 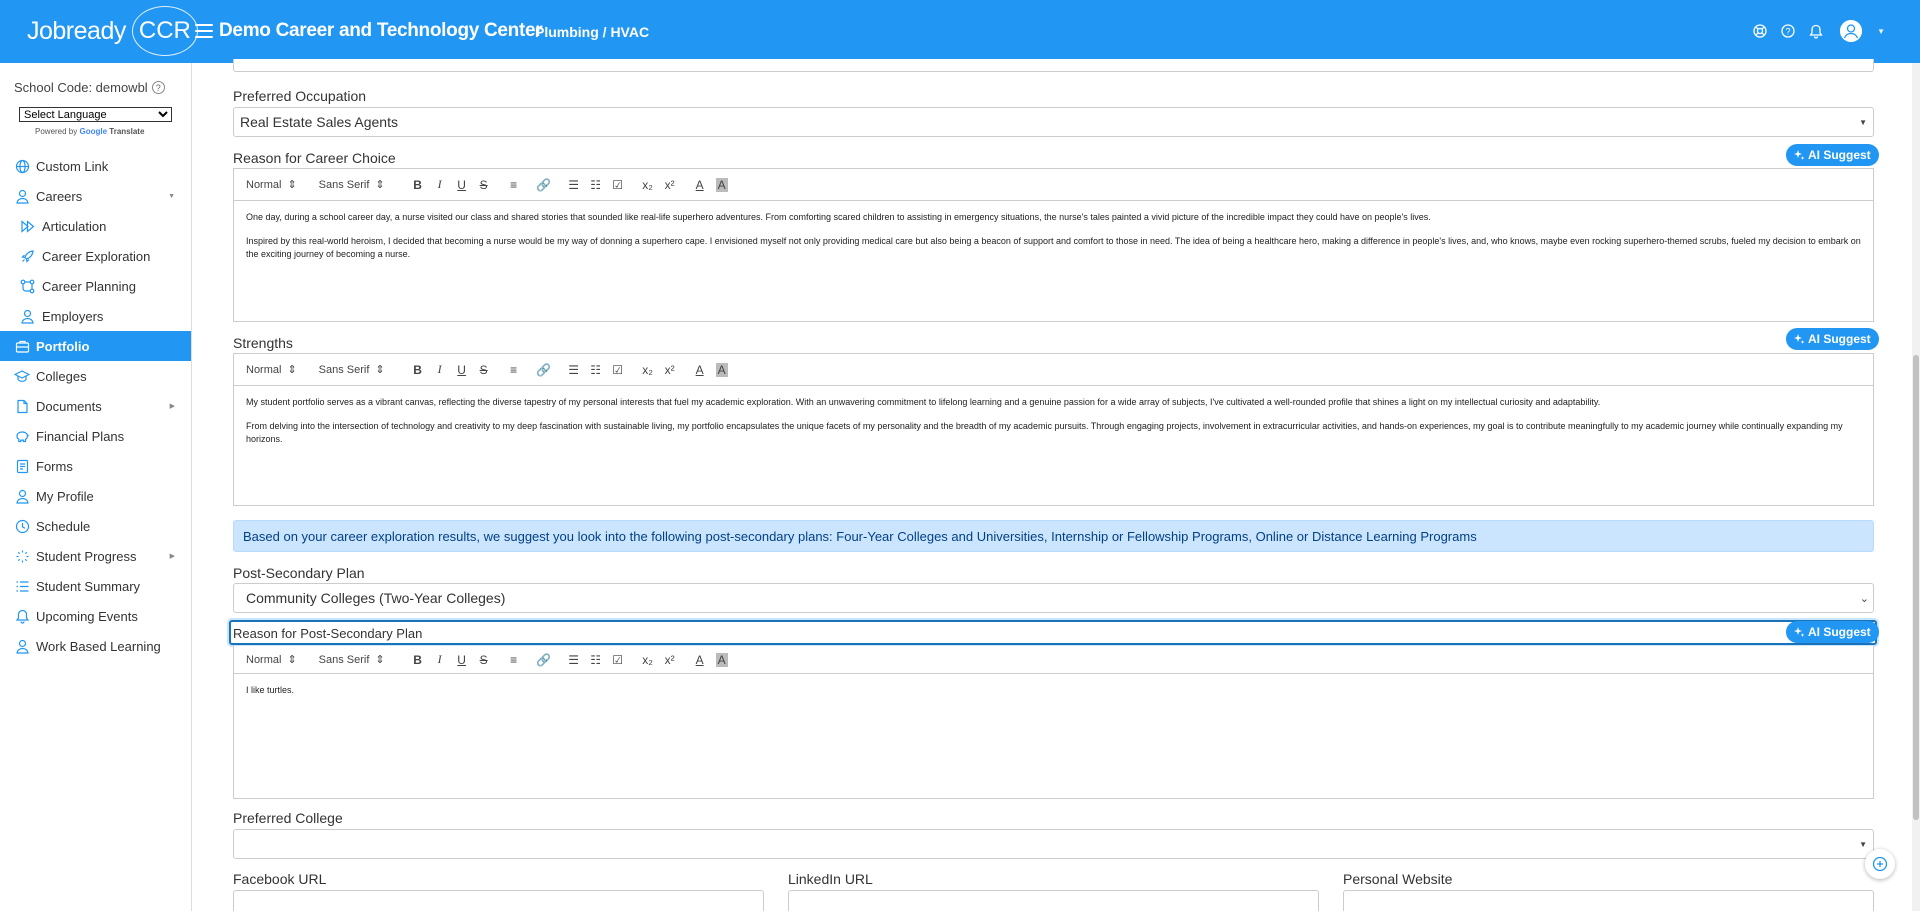 What do you see at coordinates (95, 196) in the screenshot?
I see `sidebar-item-careers: Careers ▼` at bounding box center [95, 196].